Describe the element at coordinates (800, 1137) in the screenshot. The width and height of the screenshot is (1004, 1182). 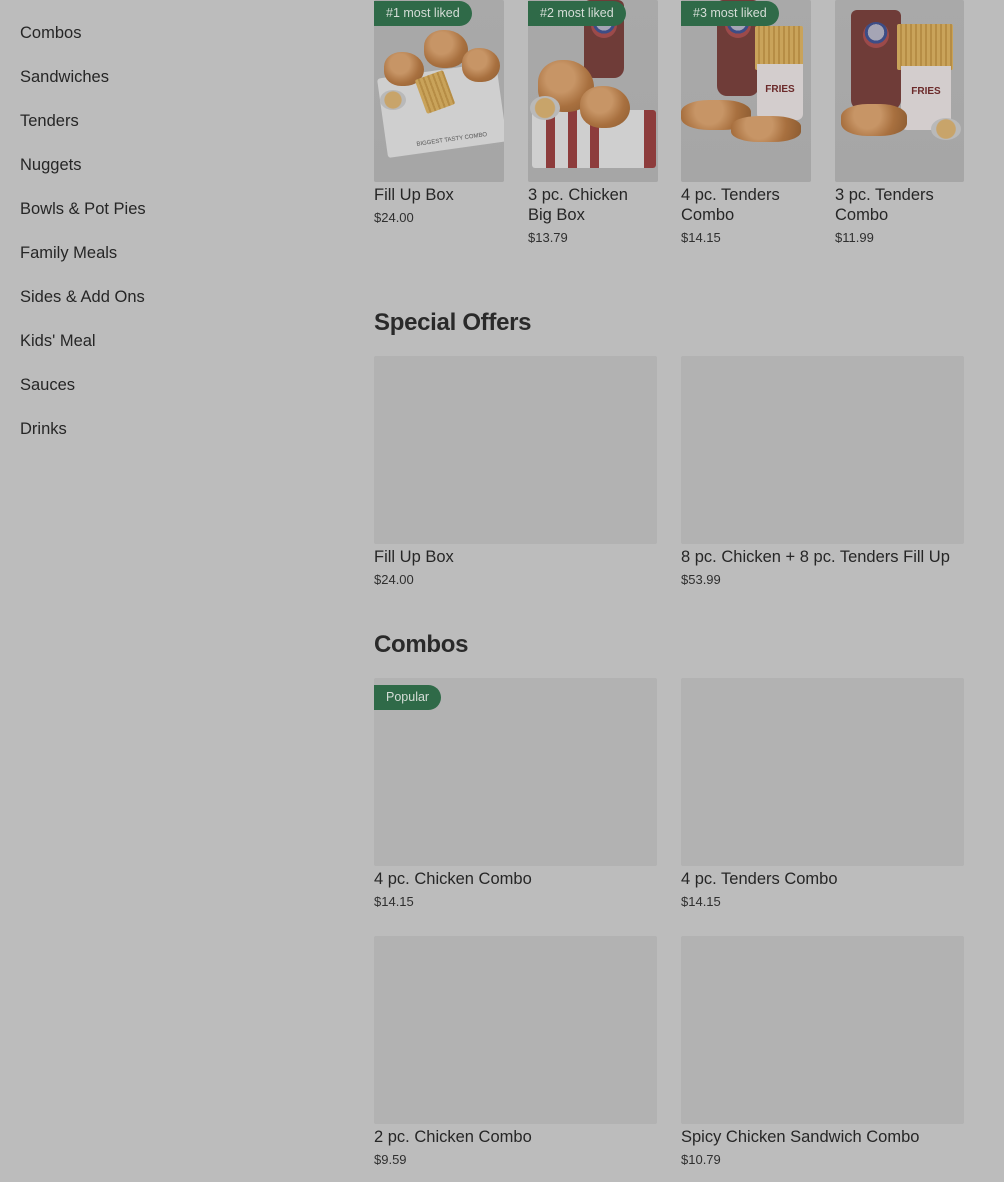
I see `product-name: Spicy Chicken Sandwich Combo` at that location.